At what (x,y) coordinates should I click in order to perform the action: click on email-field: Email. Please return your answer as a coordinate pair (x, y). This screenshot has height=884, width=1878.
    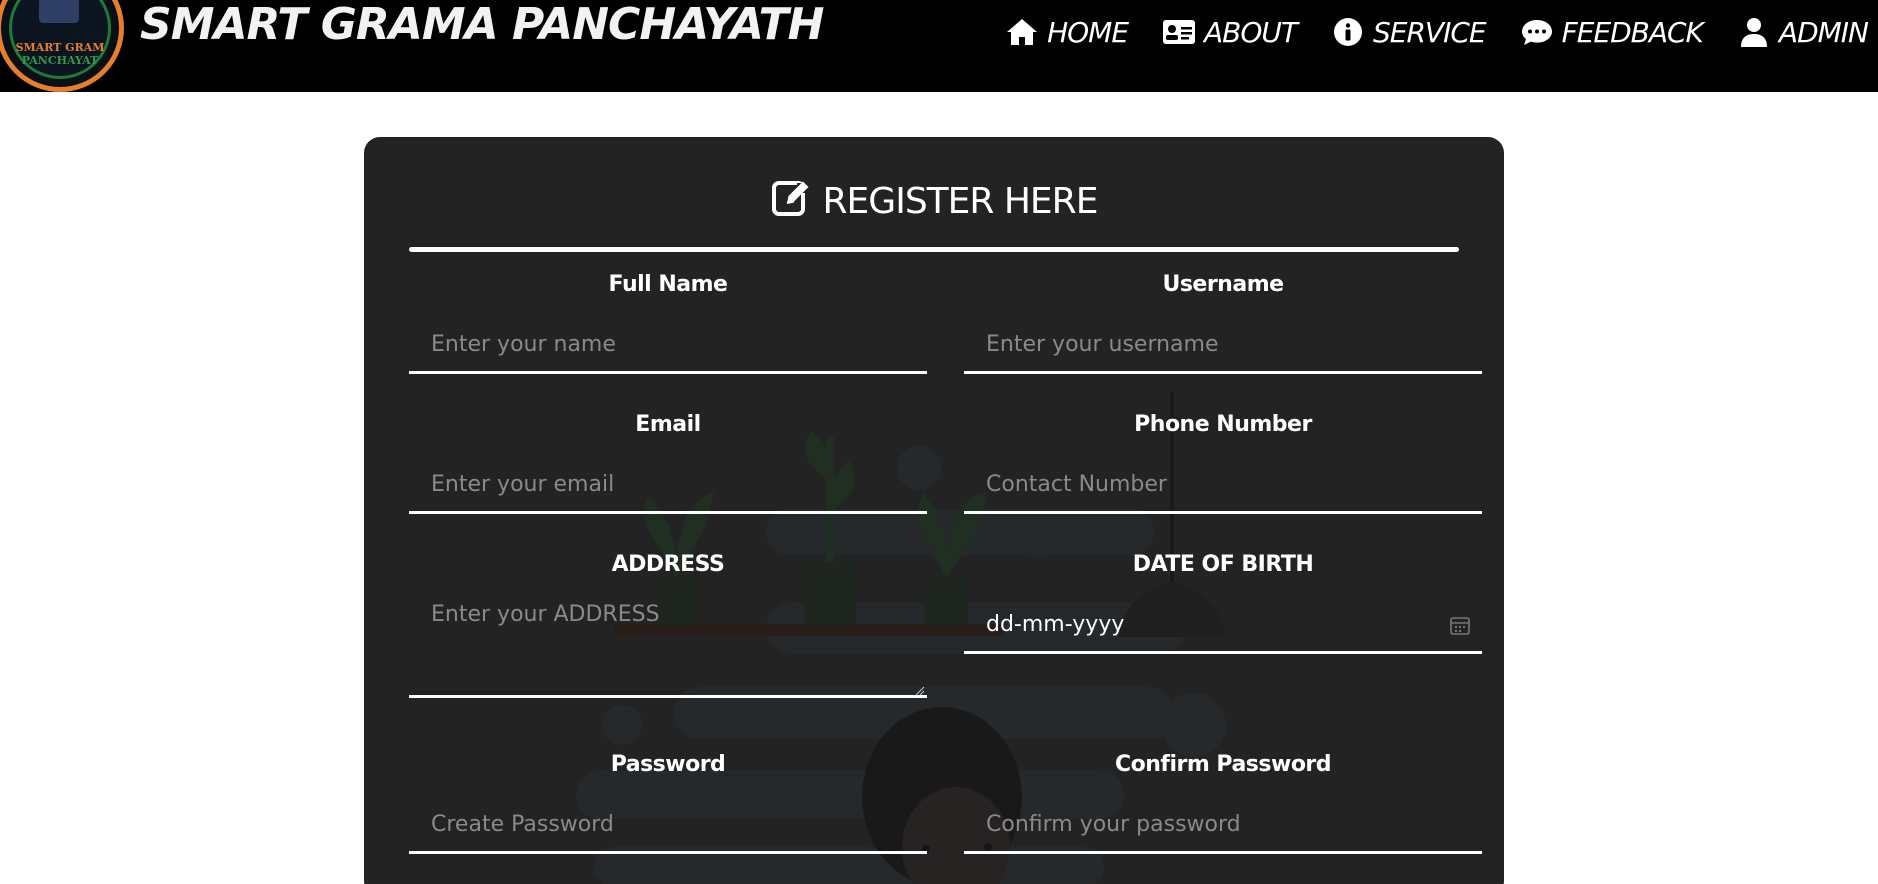
    Looking at the image, I should click on (668, 464).